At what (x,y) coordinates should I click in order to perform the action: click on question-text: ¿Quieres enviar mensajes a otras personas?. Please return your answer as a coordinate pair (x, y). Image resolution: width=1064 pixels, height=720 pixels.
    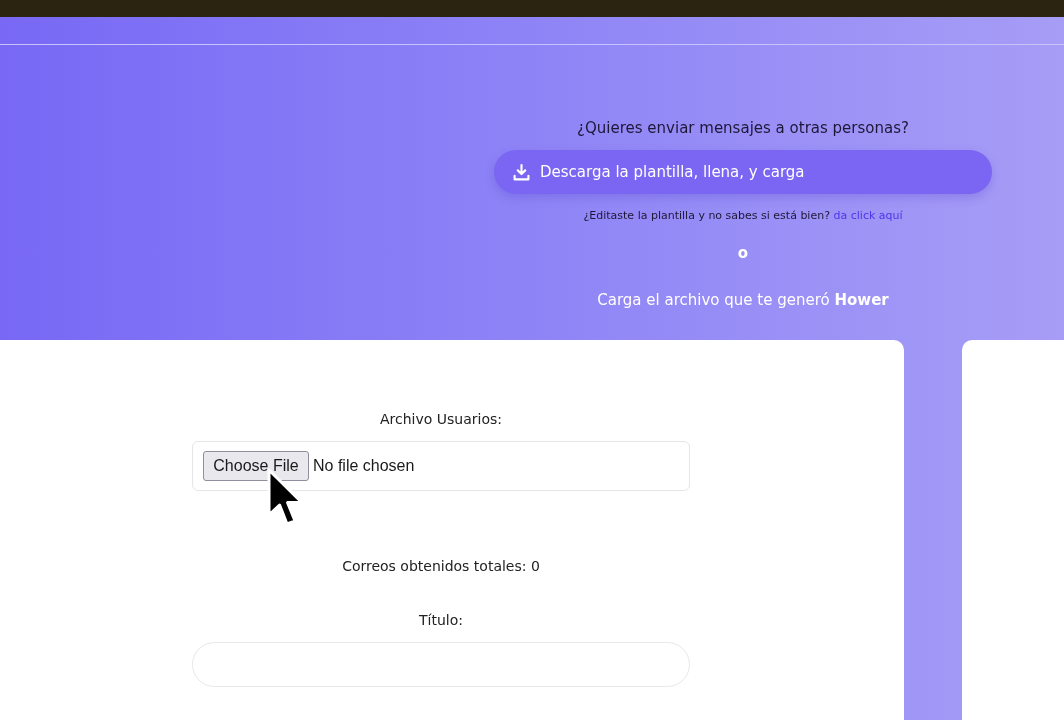
    Looking at the image, I should click on (743, 128).